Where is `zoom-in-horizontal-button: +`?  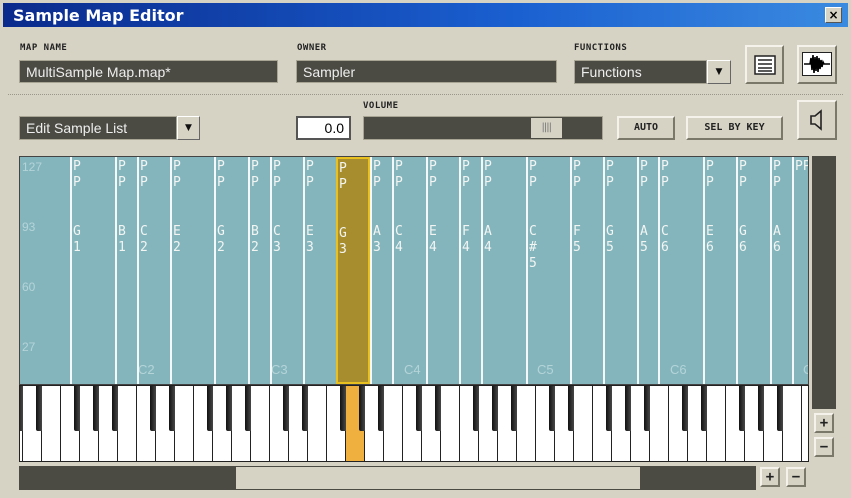
zoom-in-horizontal-button: + is located at coordinates (770, 477).